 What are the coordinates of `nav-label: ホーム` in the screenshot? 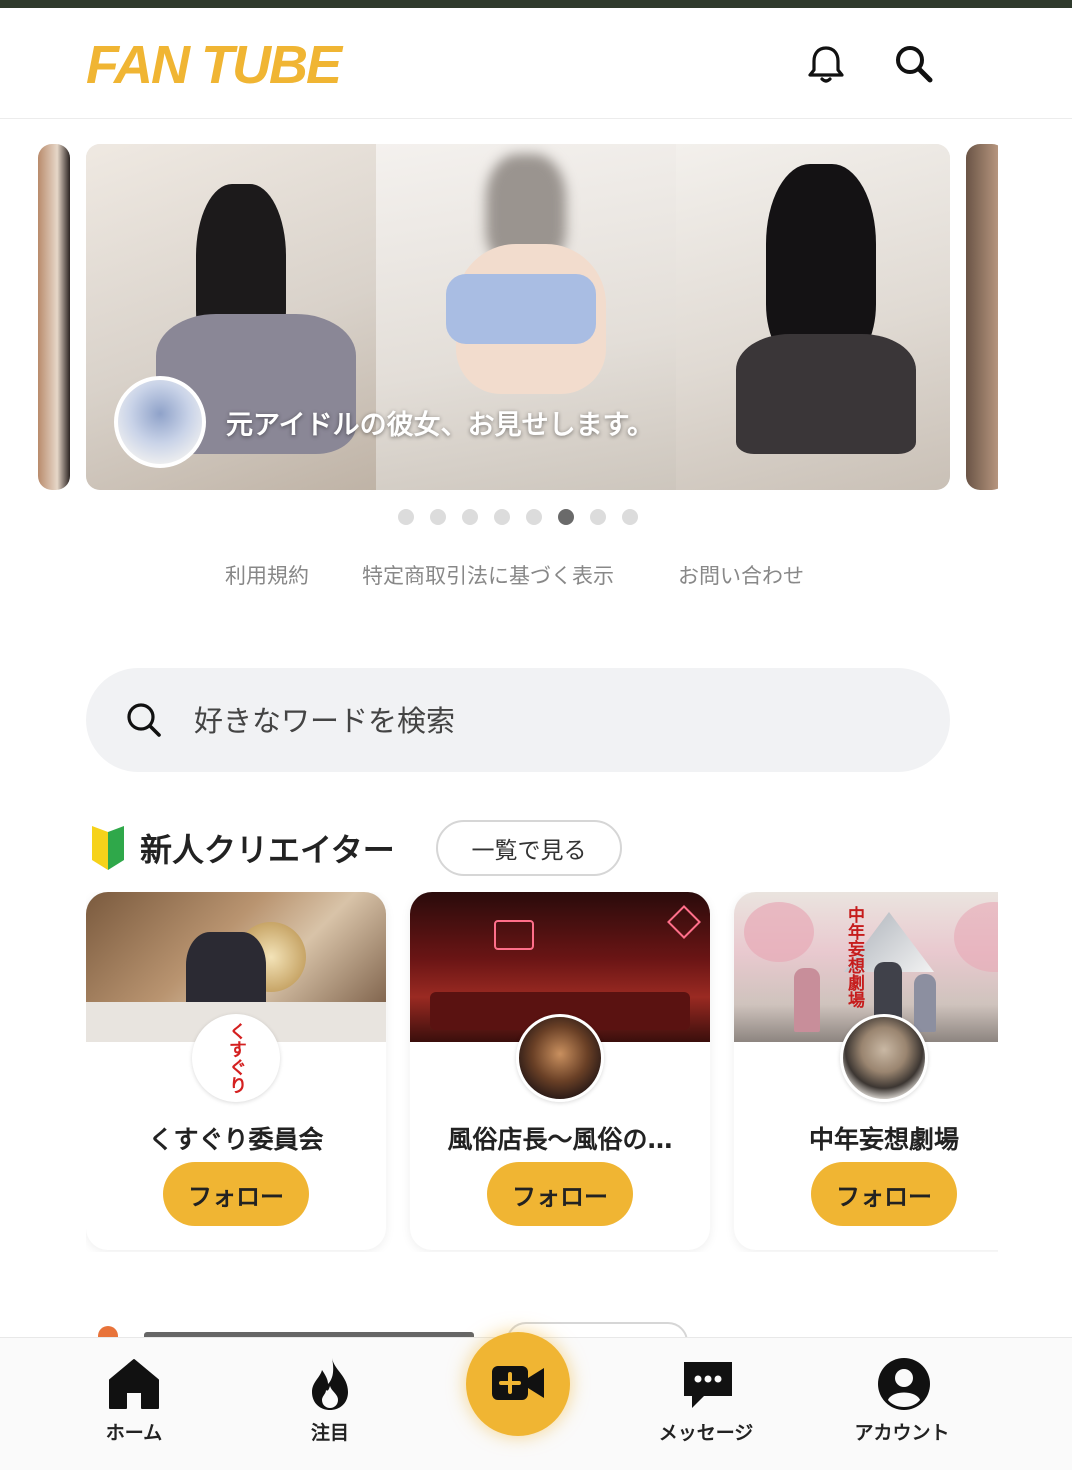 It's located at (134, 1433).